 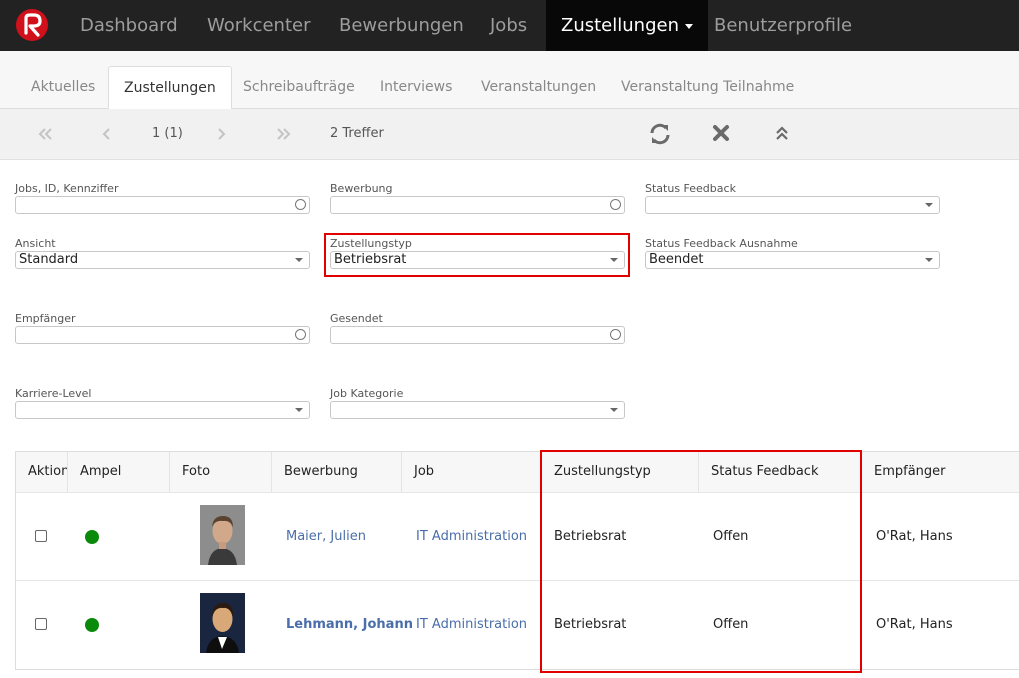 What do you see at coordinates (35, 243) in the screenshot?
I see `filter-ansicht-label: Ansicht` at bounding box center [35, 243].